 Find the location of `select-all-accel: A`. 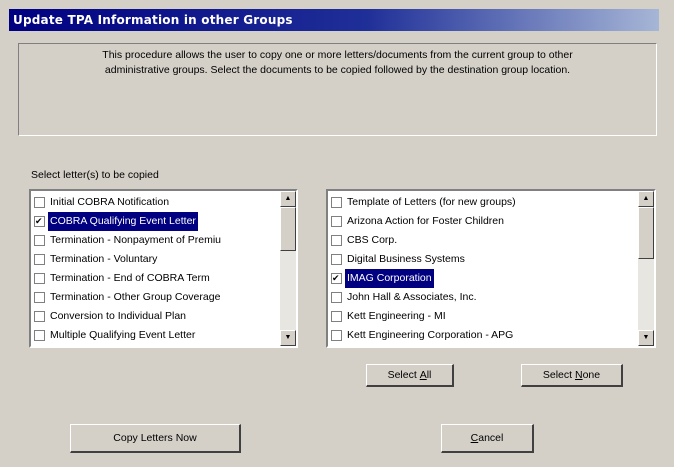

select-all-accel: A is located at coordinates (423, 375).